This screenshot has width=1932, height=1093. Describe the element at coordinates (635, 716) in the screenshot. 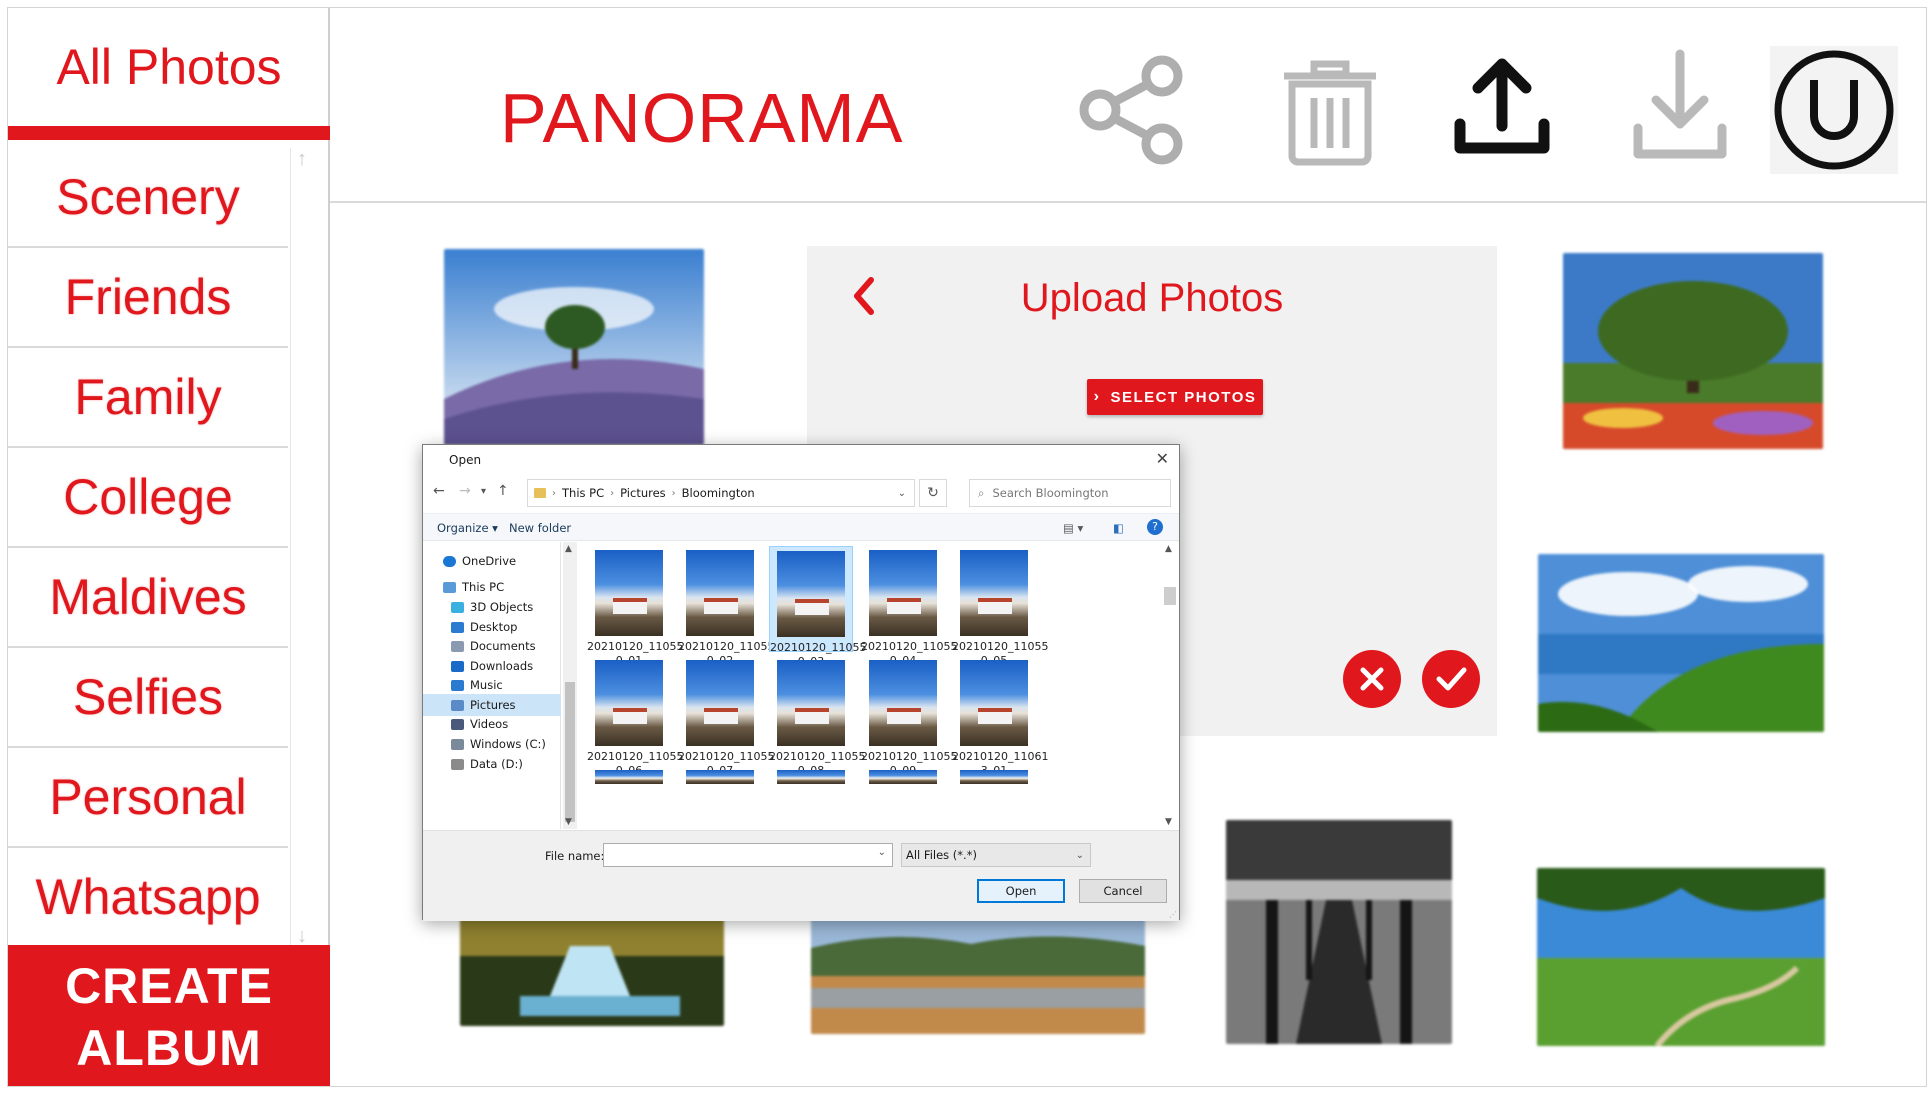

I see `file-item: 20210120_11055 0_06` at that location.